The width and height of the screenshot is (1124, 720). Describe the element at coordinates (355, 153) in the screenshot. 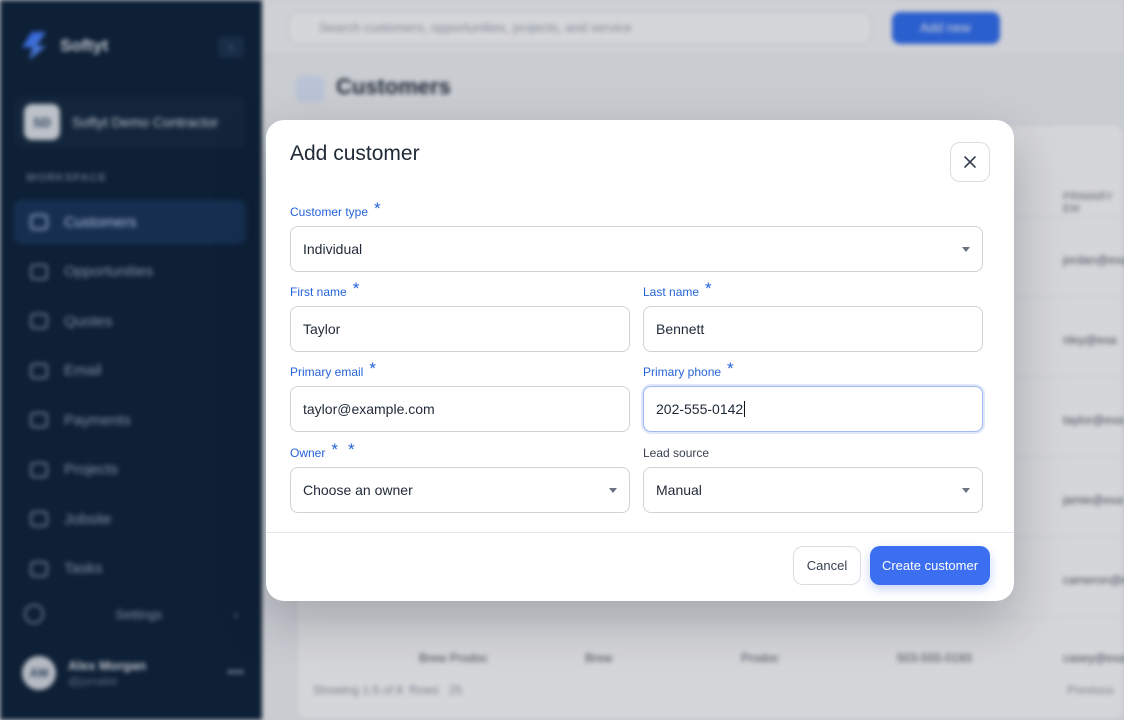

I see `dialog-title: Add customer` at that location.